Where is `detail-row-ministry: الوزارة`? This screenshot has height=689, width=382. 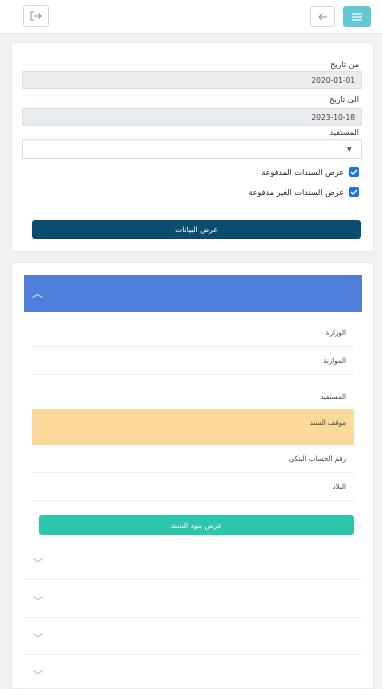
detail-row-ministry: الوزارة is located at coordinates (193, 334).